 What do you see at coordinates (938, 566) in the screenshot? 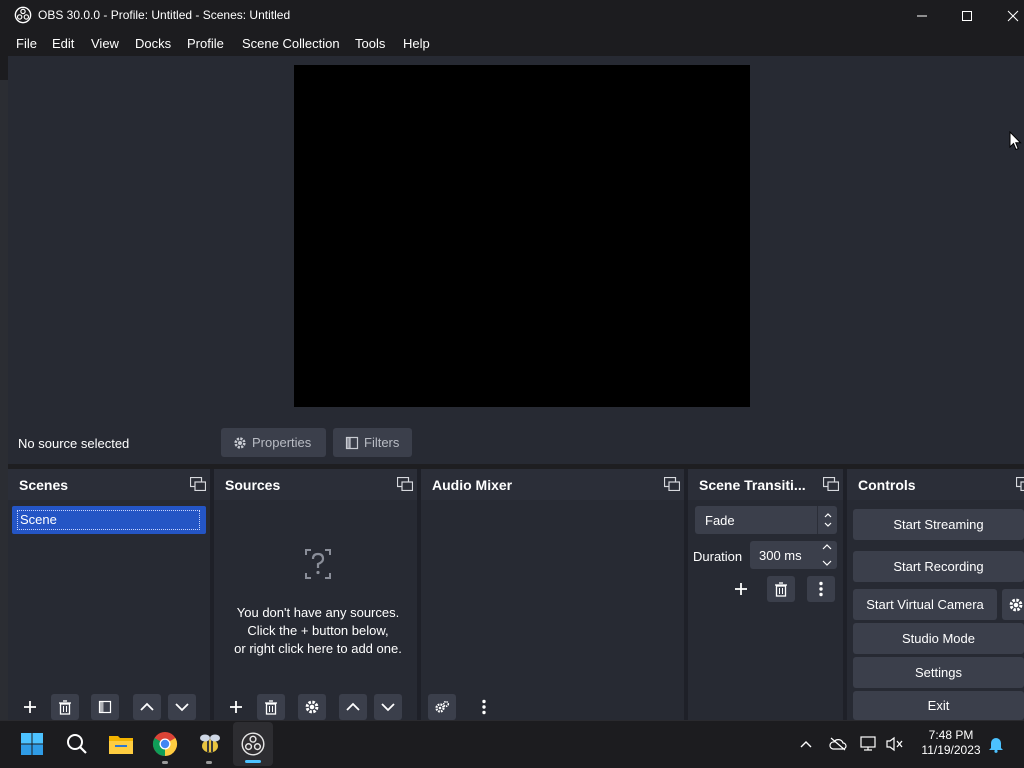
I see `start-recording-button: Start Recording` at bounding box center [938, 566].